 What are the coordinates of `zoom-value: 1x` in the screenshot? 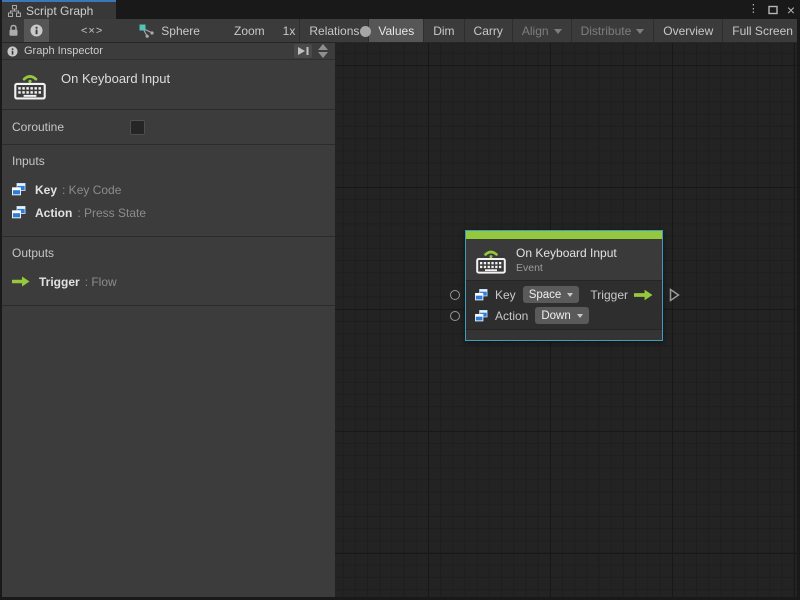 It's located at (289, 30).